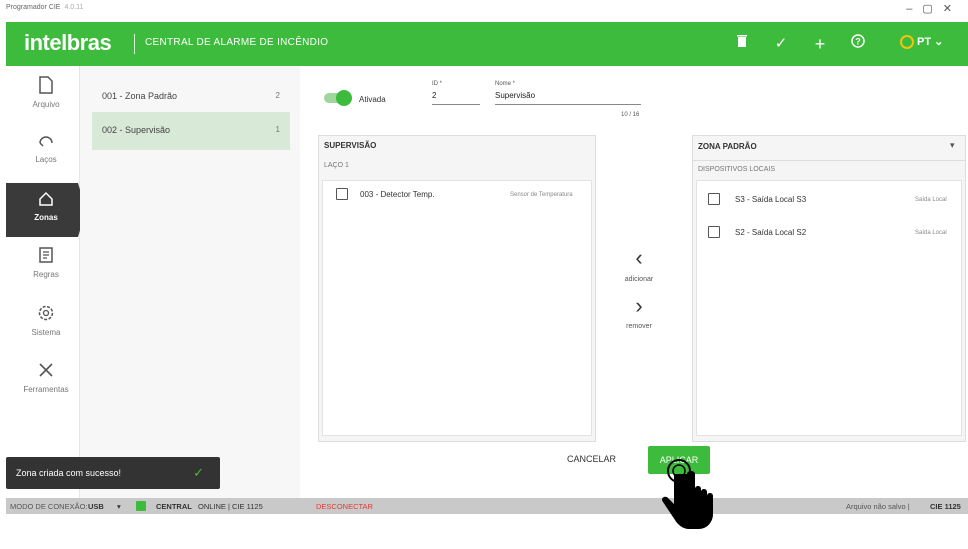 Image resolution: width=968 pixels, height=549 pixels. I want to click on file-model: CIE 1125, so click(945, 506).